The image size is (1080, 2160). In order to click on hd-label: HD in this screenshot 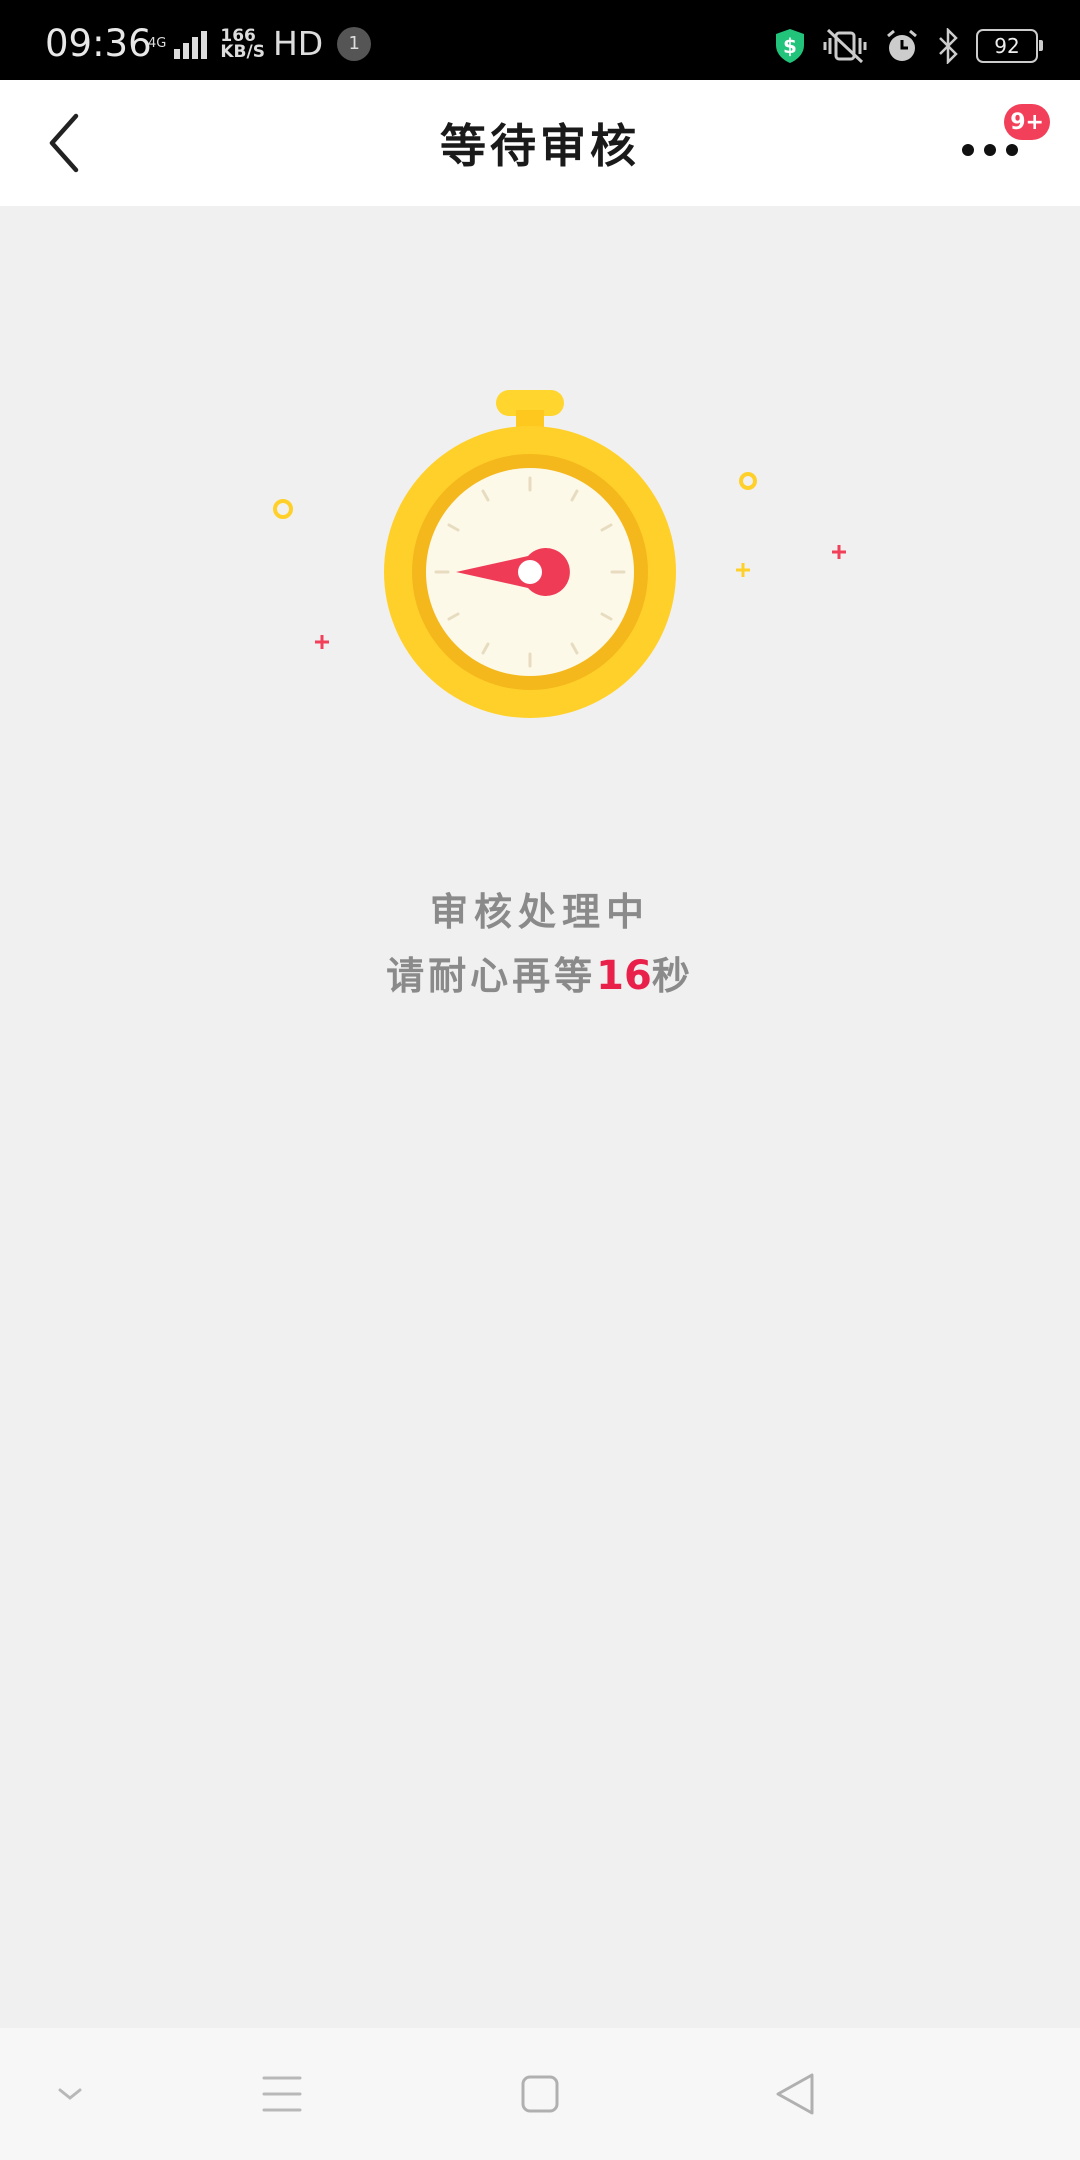, I will do `click(298, 43)`.